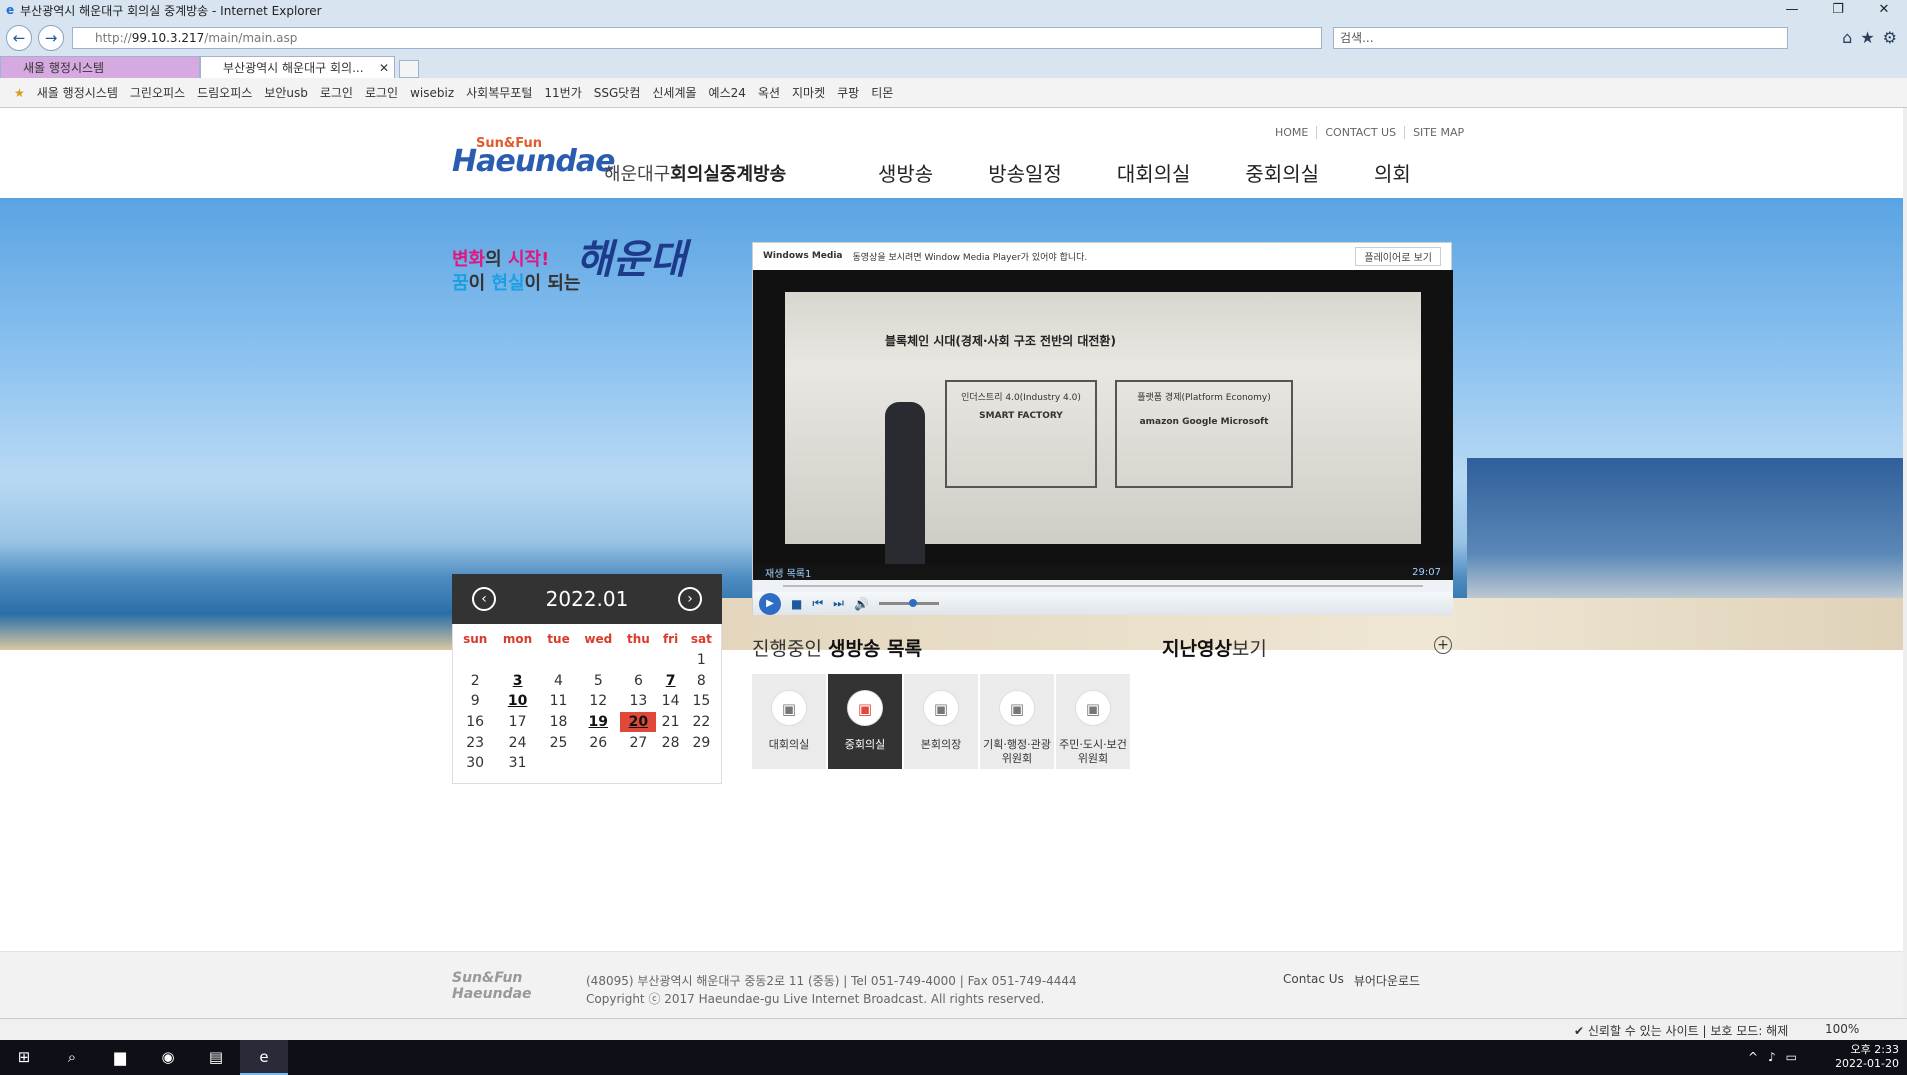 Image resolution: width=1907 pixels, height=1075 pixels. Describe the element at coordinates (517, 639) in the screenshot. I see `weekday-header: mon` at that location.